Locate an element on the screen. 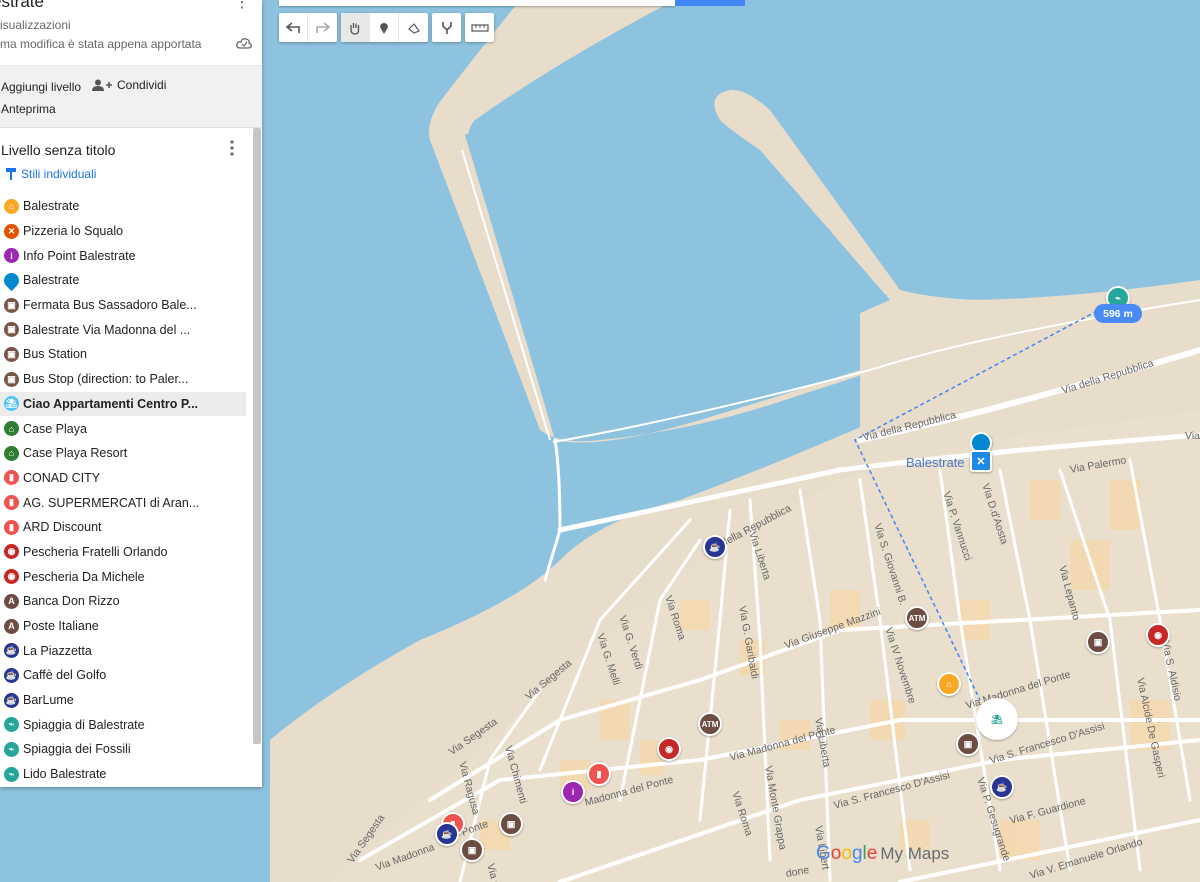 This screenshot has width=1200, height=882. directions-icon is located at coordinates (446, 27).